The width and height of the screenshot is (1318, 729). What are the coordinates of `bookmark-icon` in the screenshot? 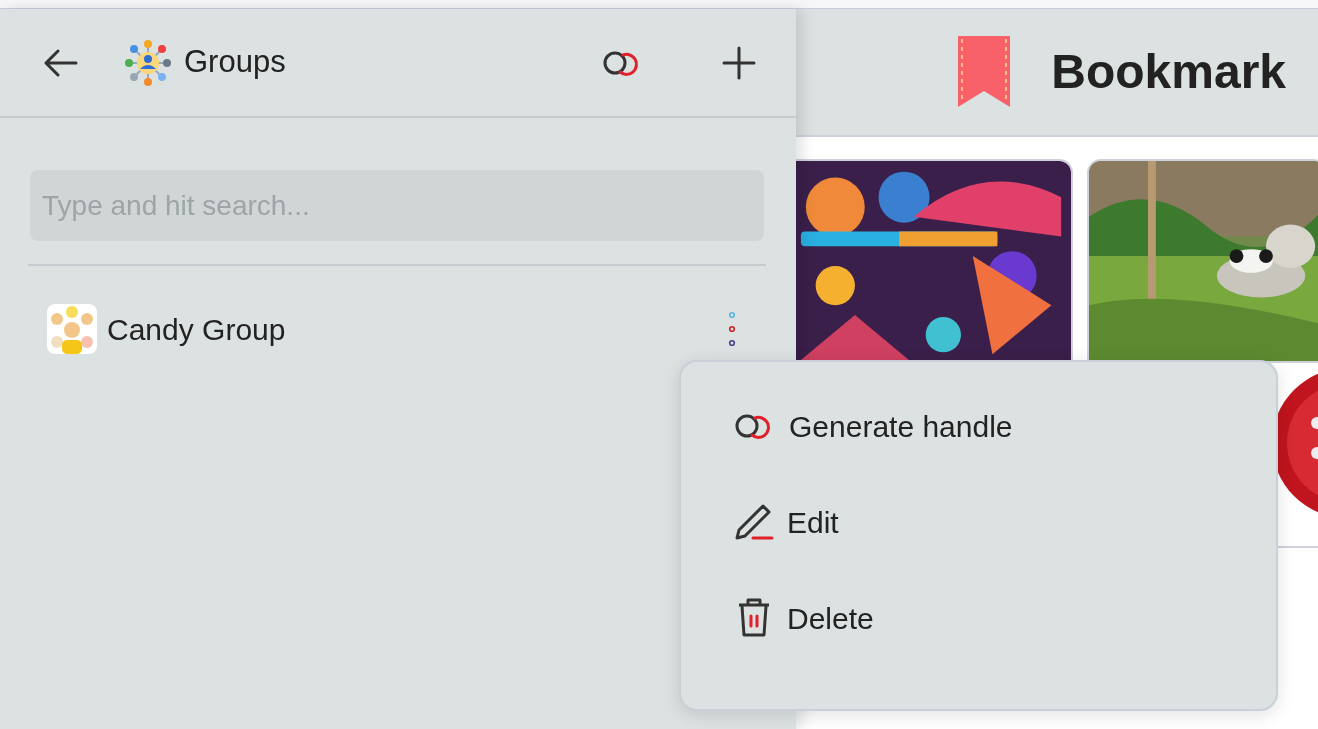 It's located at (984, 72).